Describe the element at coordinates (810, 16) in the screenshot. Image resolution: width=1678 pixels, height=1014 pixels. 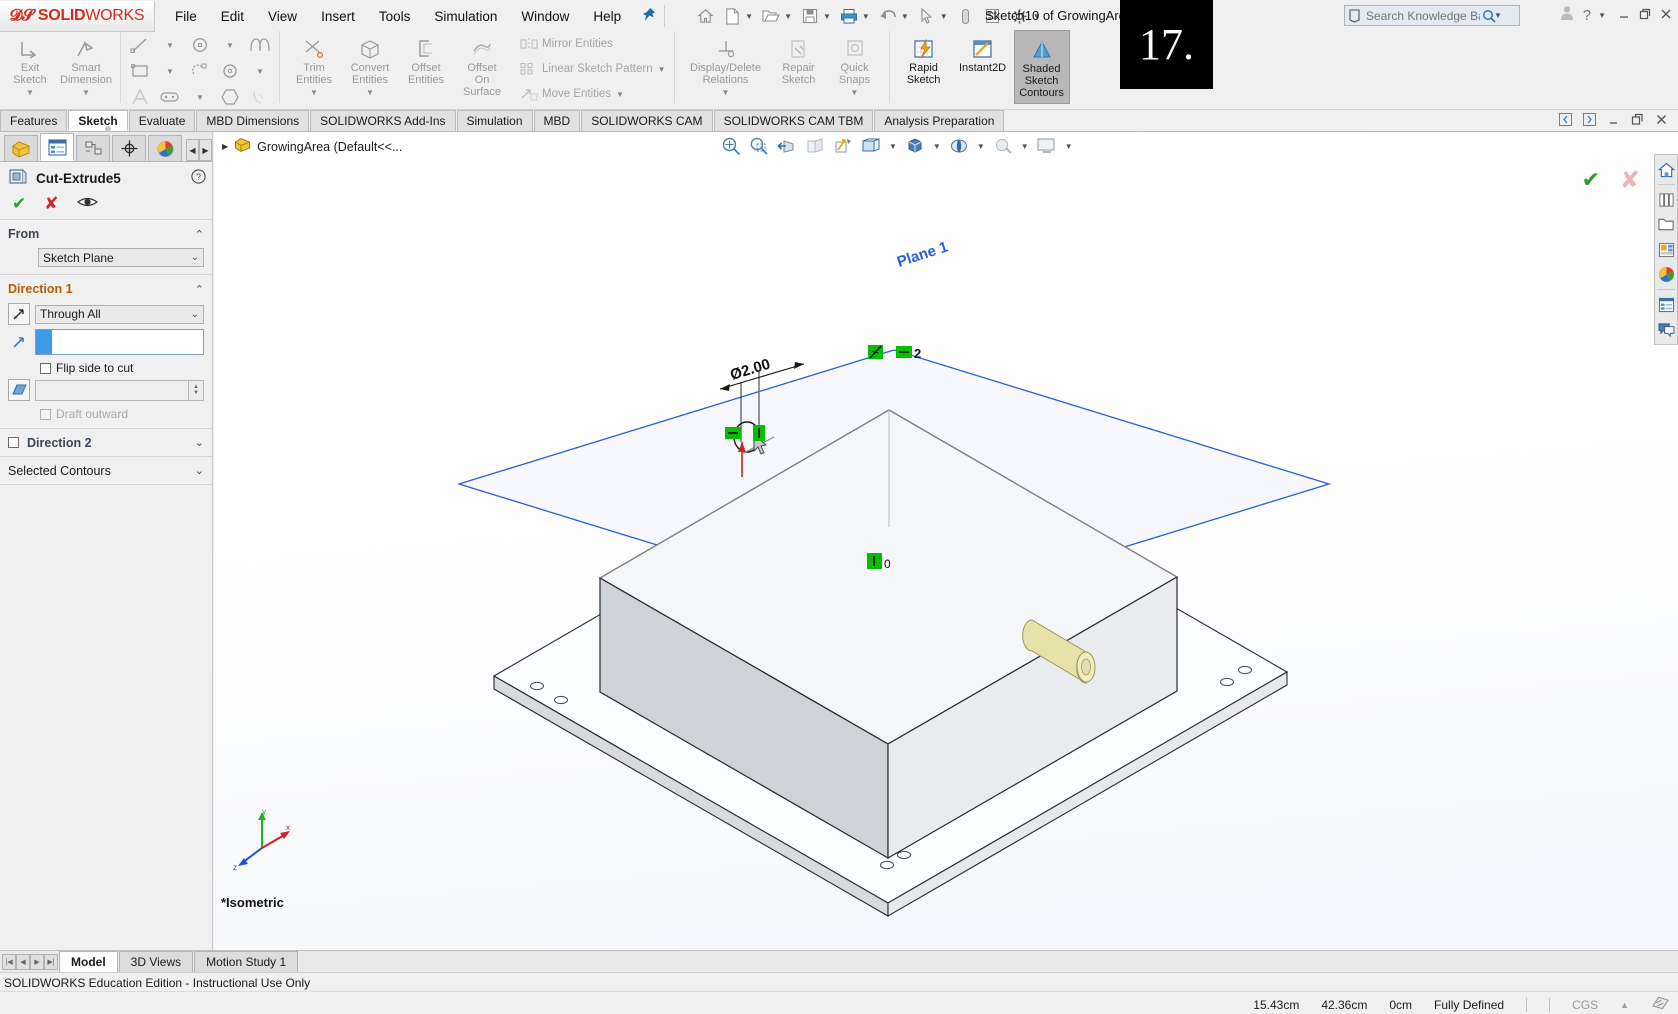
I see `save-icon` at that location.